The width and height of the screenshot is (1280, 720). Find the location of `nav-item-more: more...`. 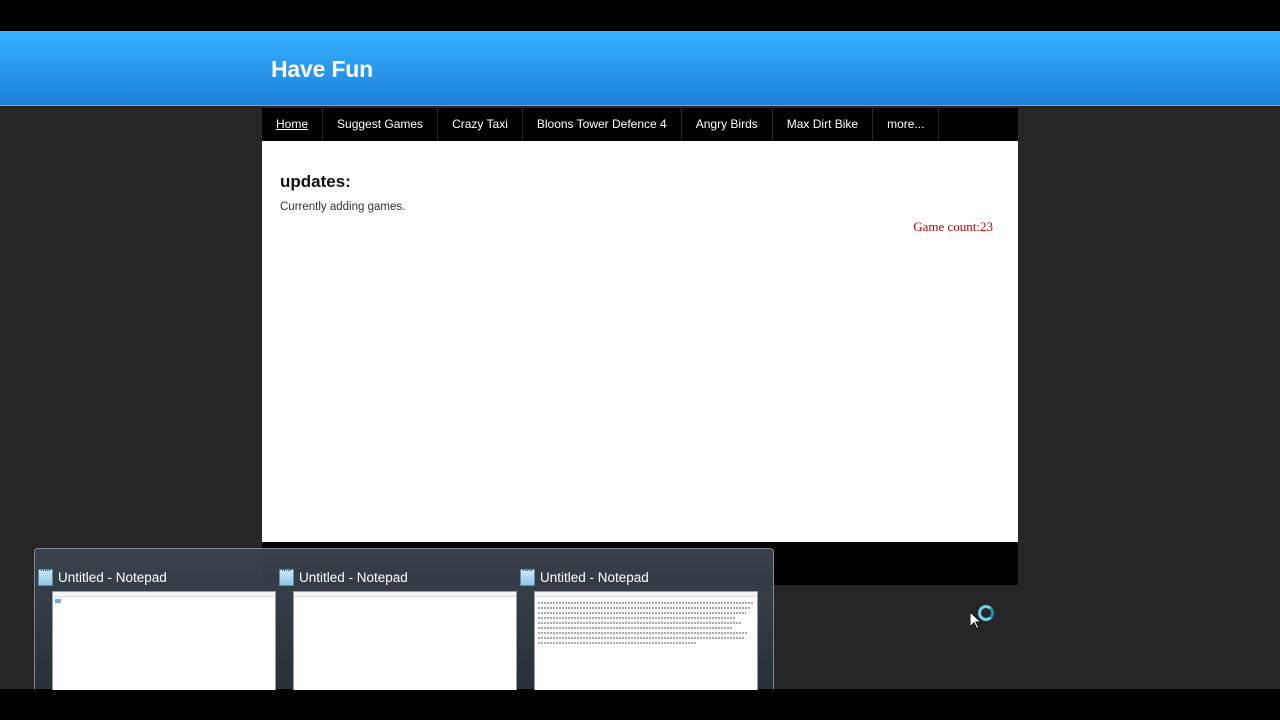

nav-item-more: more... is located at coordinates (906, 124).